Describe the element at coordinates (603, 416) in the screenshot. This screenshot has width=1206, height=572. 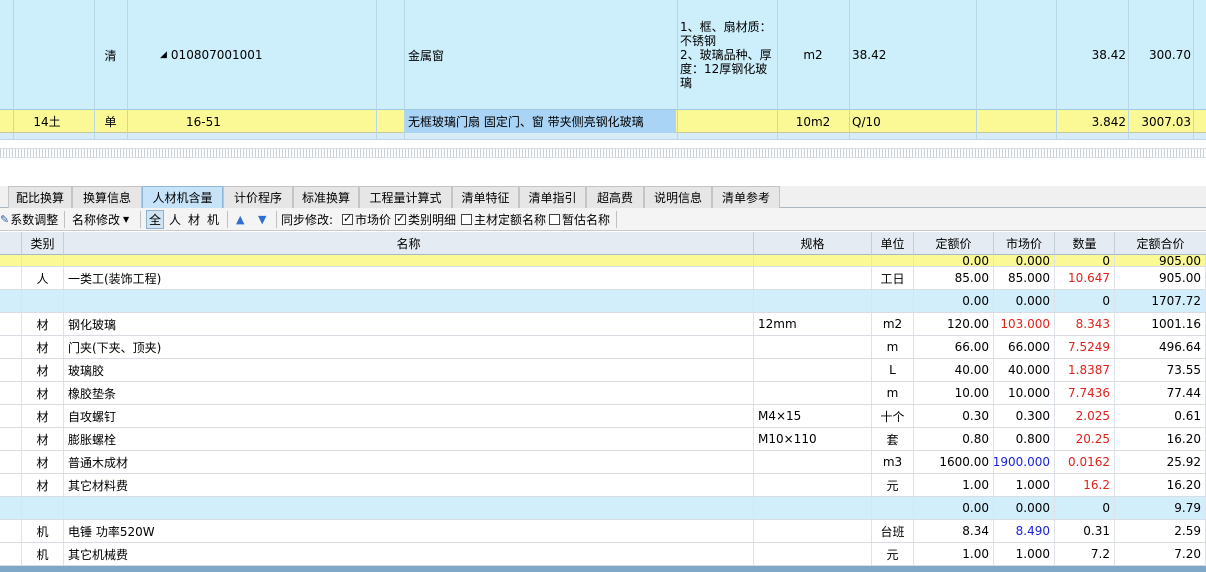
I see `table-row: 材自攻螺钉 M4×15 十个 0.30 0.300 2.025 0.61` at that location.